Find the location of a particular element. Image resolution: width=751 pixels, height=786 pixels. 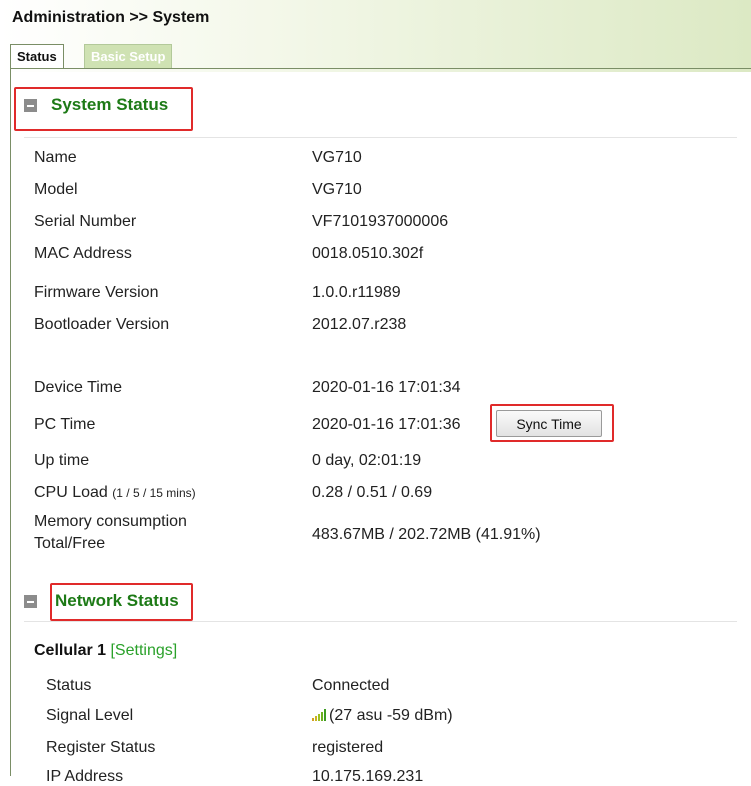

cpu-load-label-suffix: (1 / 5 / 15 mins) is located at coordinates (154, 493).